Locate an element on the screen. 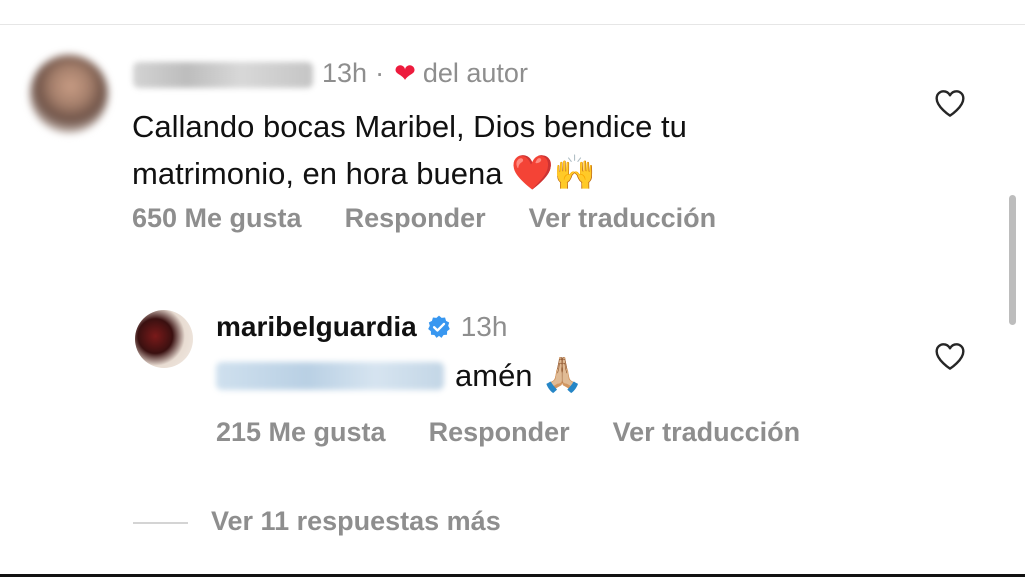  comment-likes-count: 650 Me gusta is located at coordinates (217, 218).